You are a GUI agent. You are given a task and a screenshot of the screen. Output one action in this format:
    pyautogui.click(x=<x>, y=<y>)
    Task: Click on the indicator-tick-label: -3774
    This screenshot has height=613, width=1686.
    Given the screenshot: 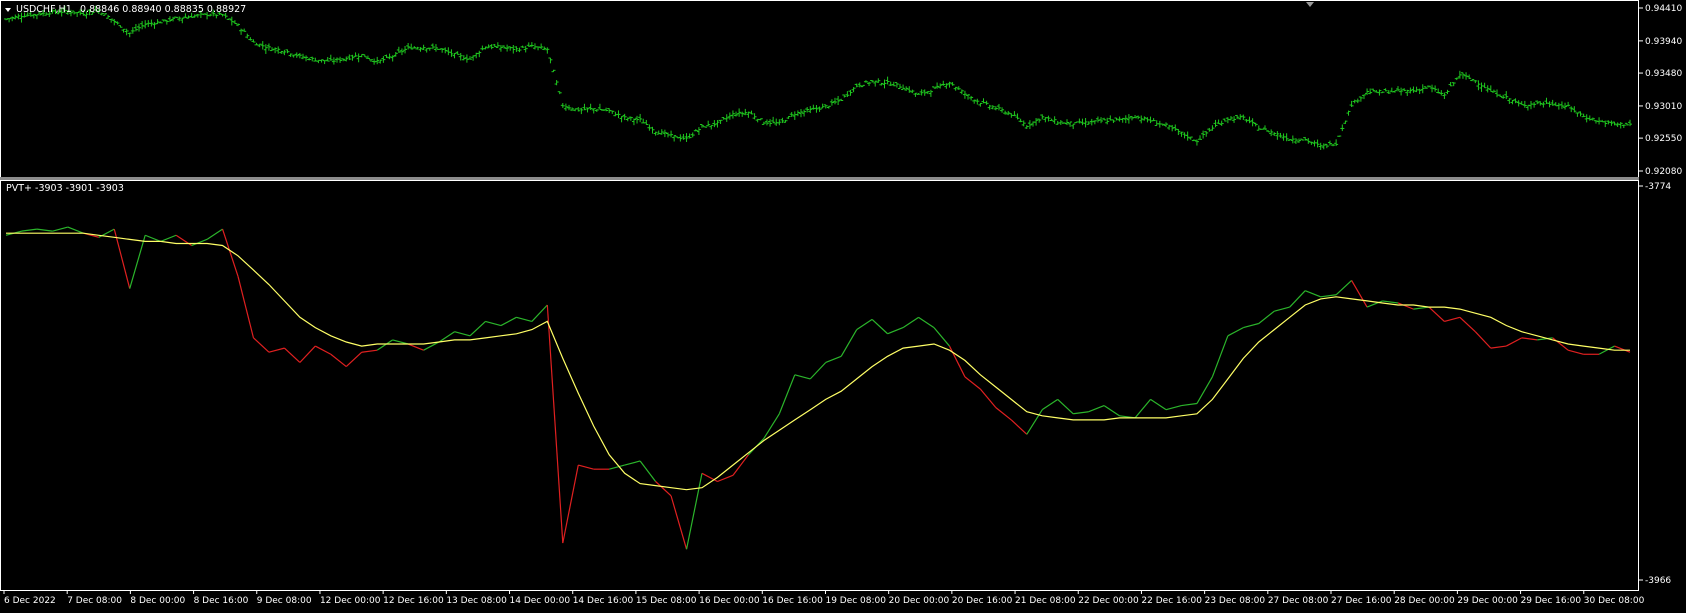 What is the action you would take?
    pyautogui.click(x=1658, y=187)
    